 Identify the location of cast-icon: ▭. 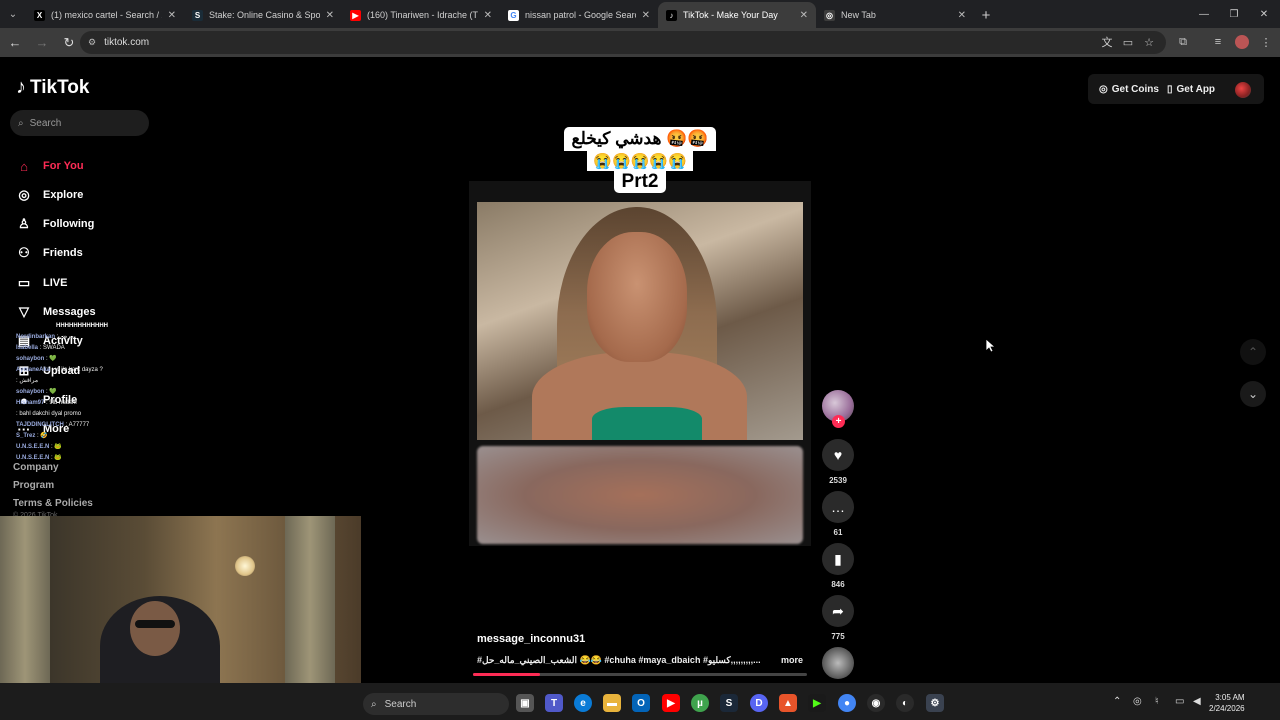
(1128, 42).